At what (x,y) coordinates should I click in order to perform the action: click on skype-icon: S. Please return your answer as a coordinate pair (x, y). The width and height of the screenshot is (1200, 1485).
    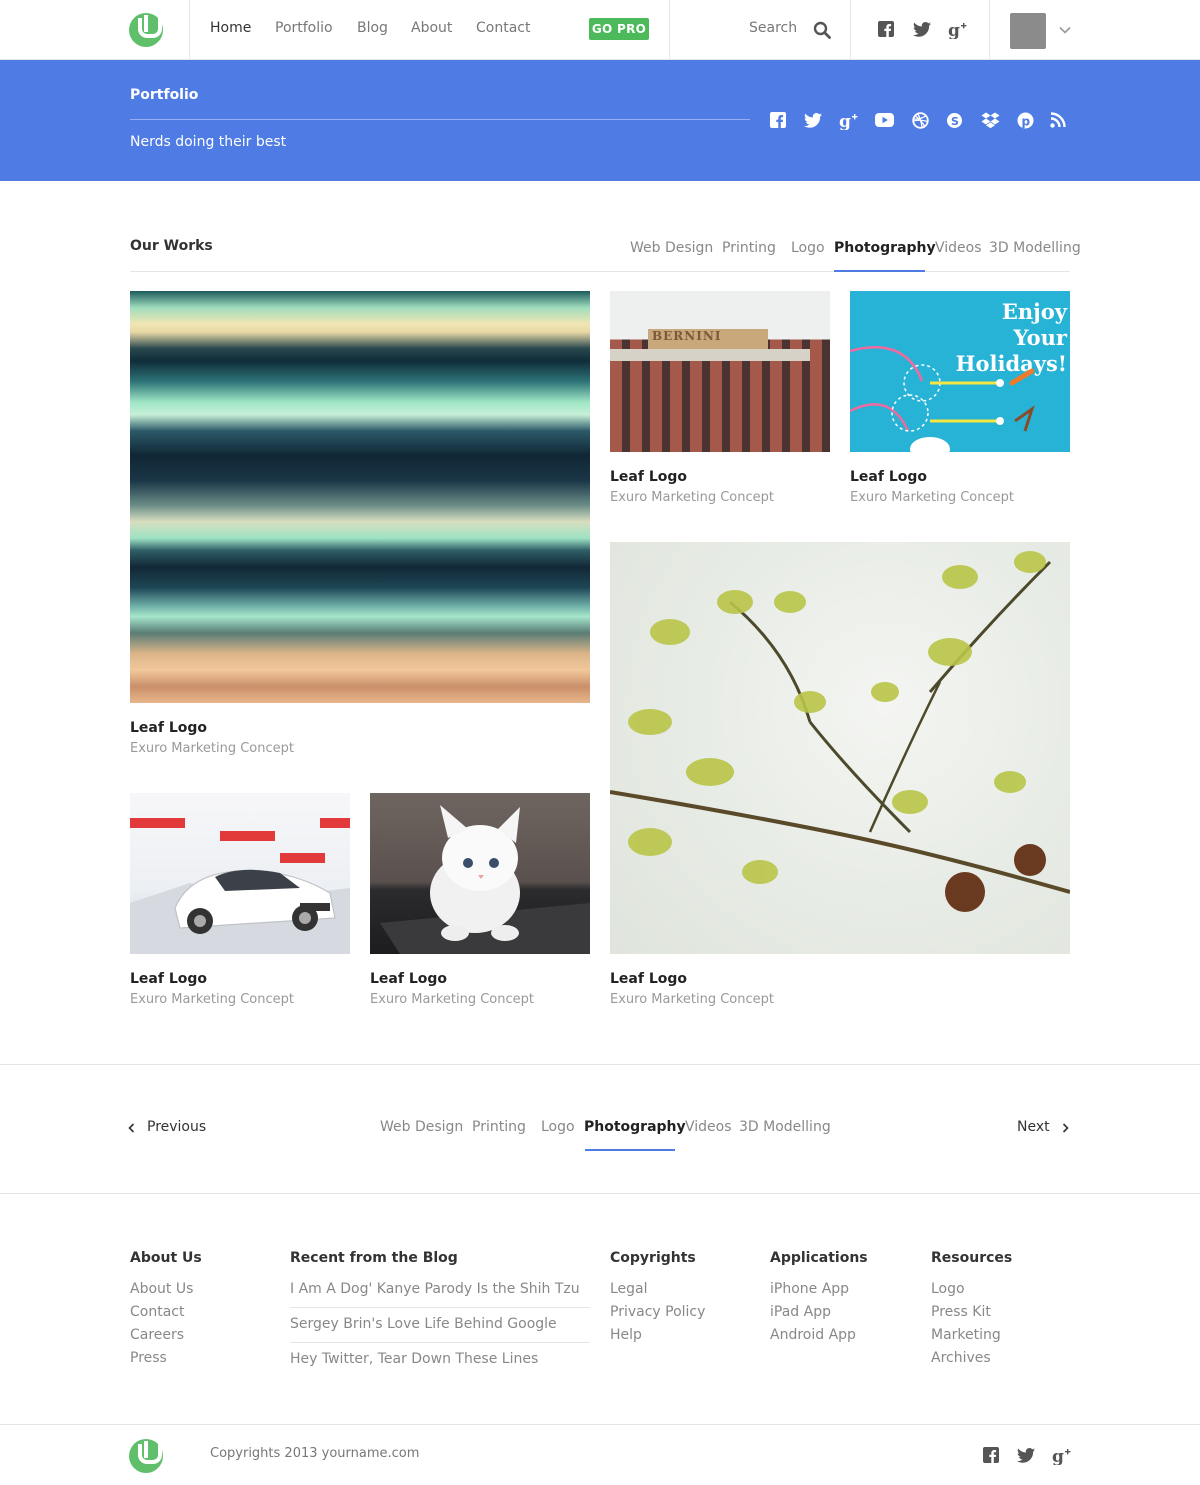
    Looking at the image, I should click on (954, 120).